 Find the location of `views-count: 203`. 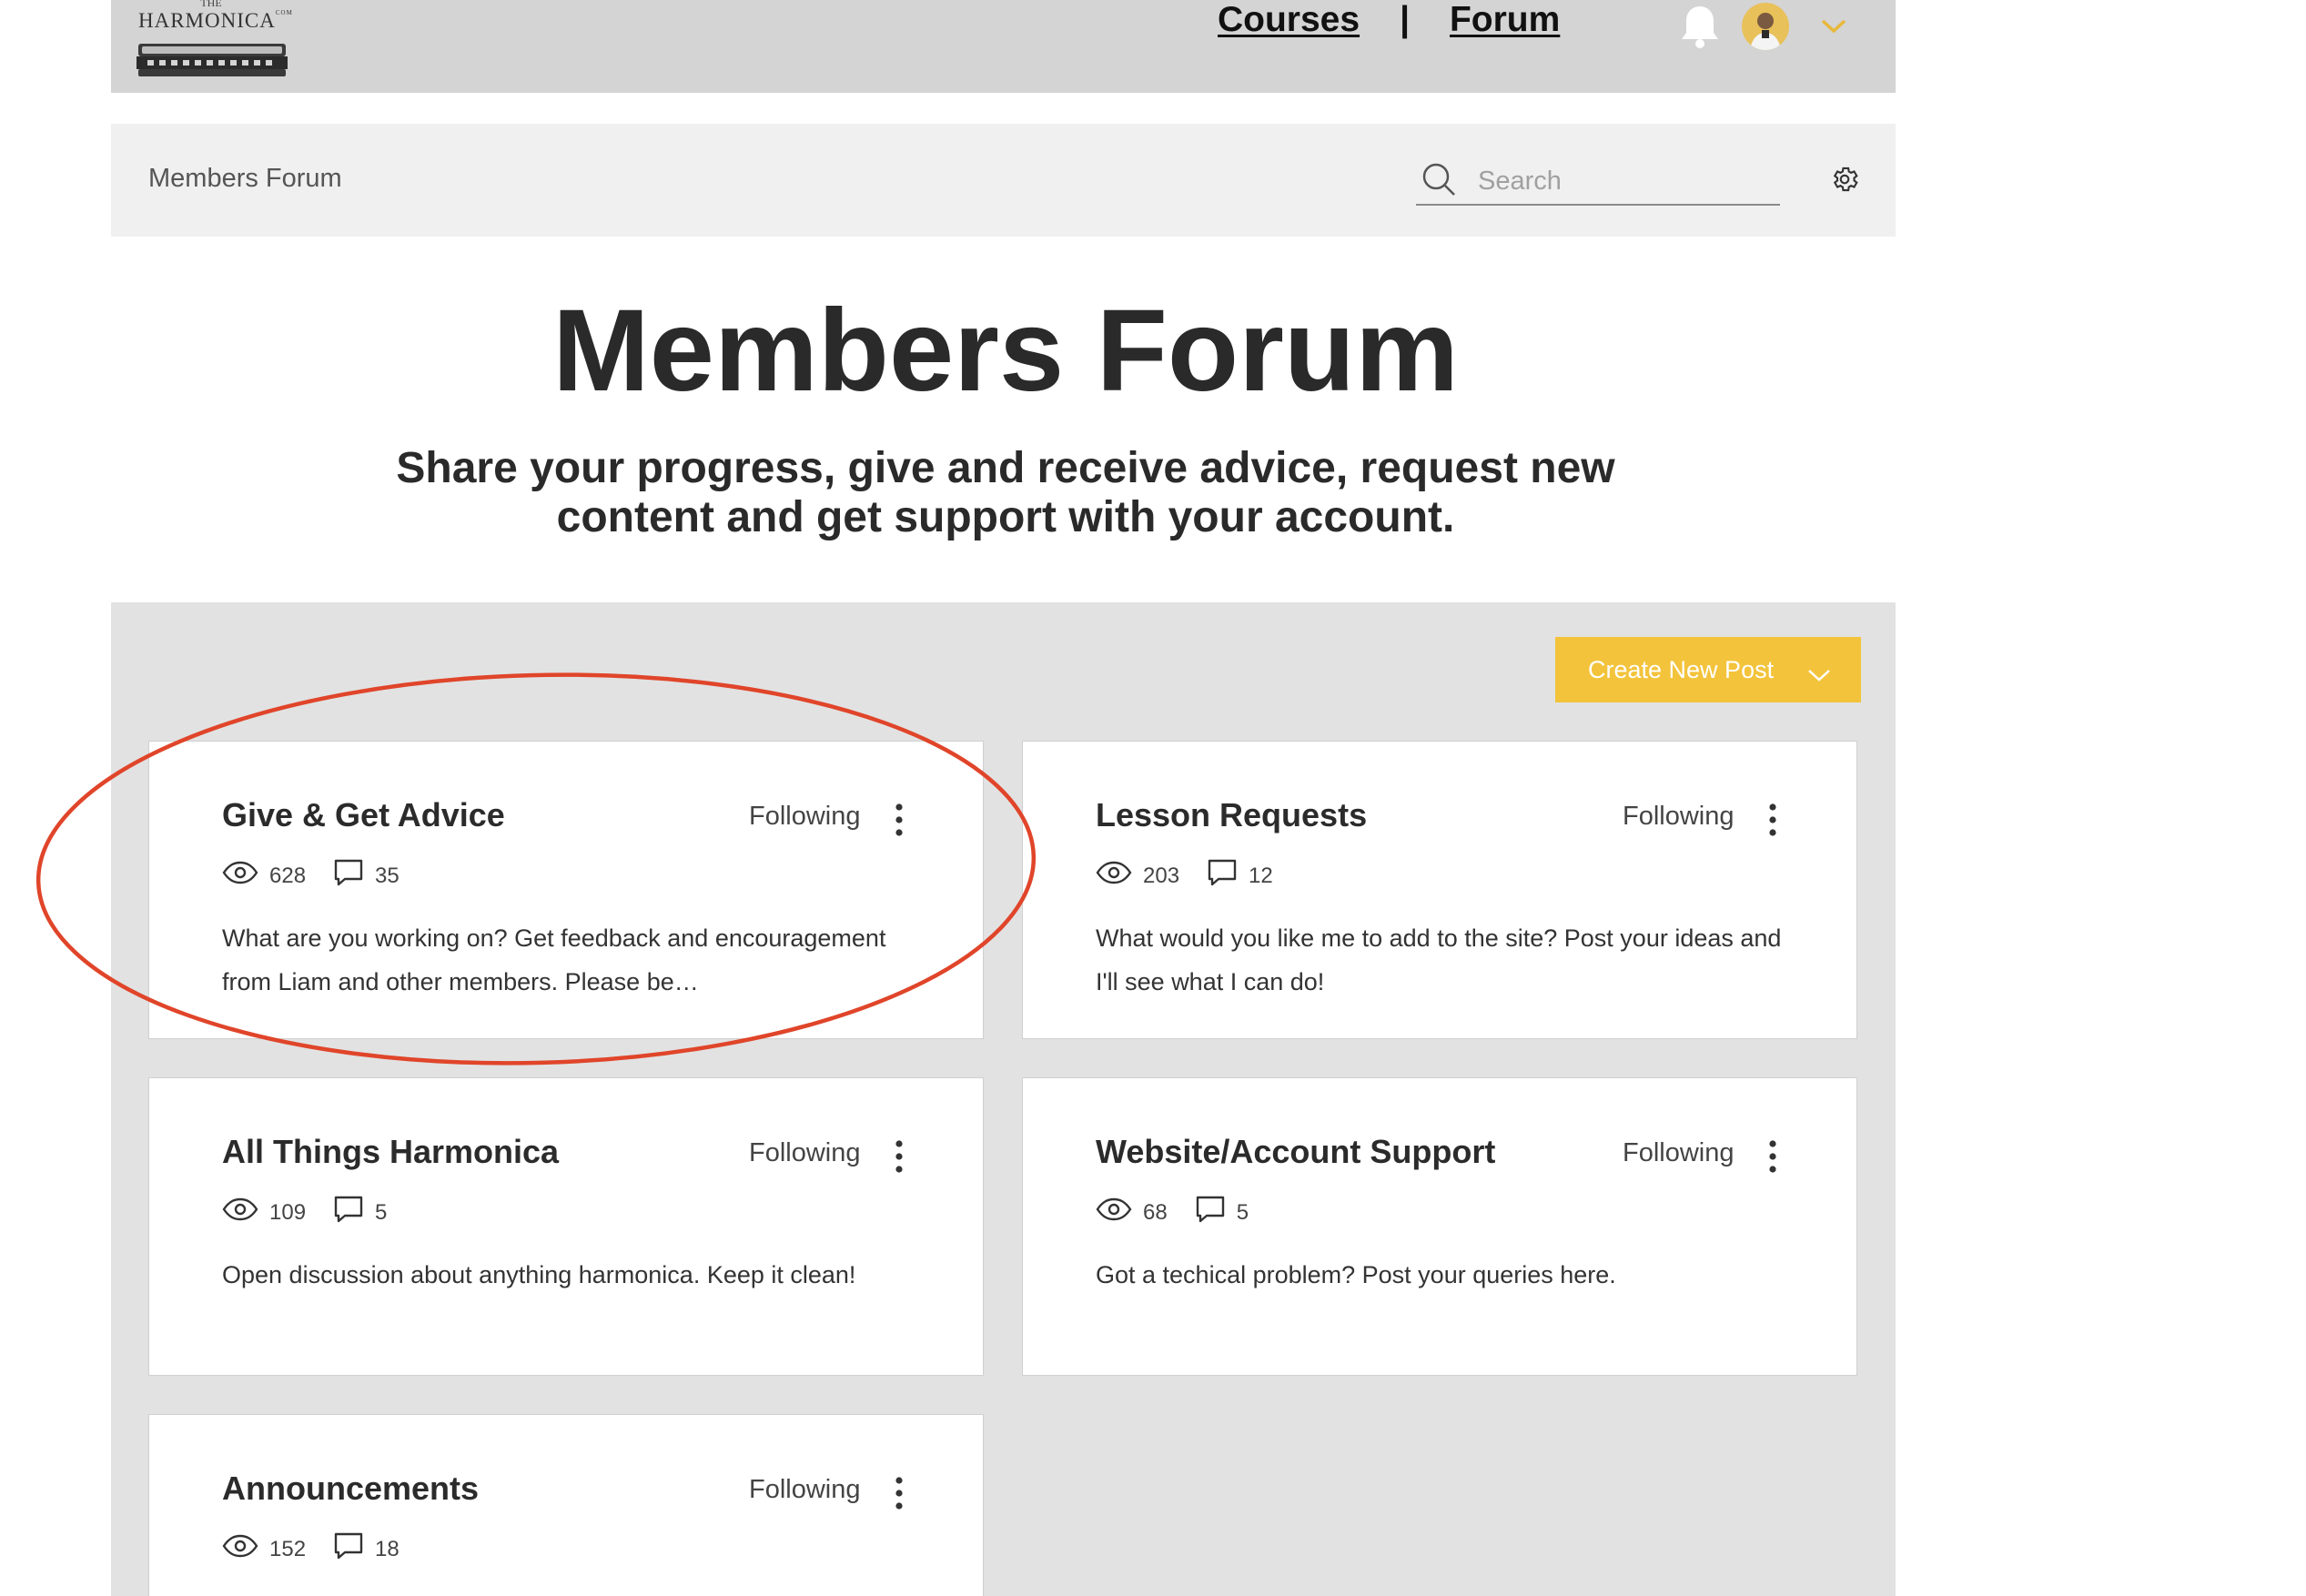

views-count: 203 is located at coordinates (1161, 875).